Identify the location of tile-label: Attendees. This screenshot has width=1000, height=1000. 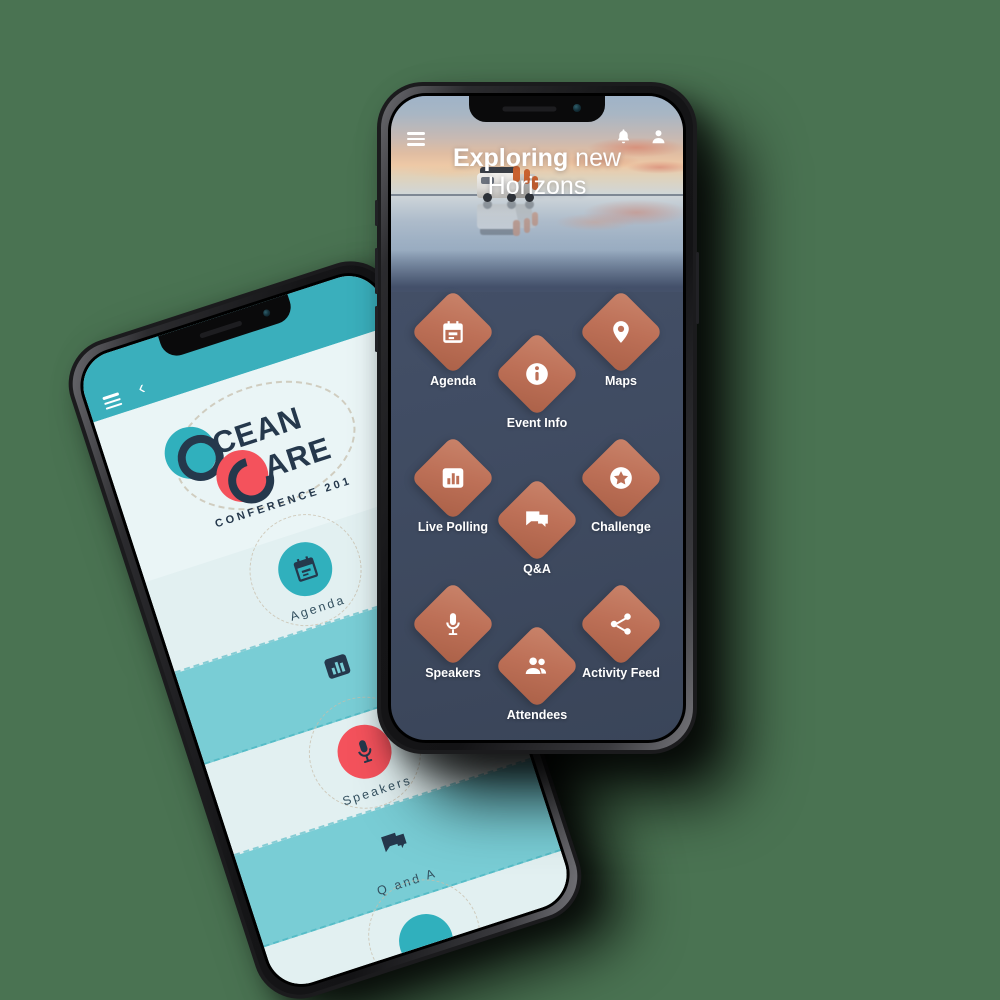
(537, 715).